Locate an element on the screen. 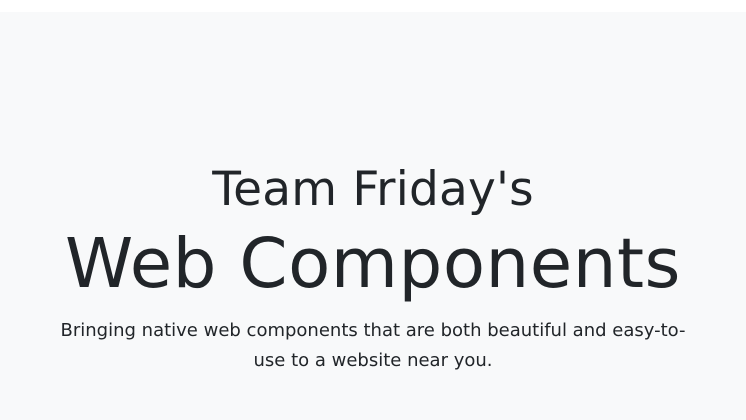  hero-kicker: Team Friday's is located at coordinates (373, 189).